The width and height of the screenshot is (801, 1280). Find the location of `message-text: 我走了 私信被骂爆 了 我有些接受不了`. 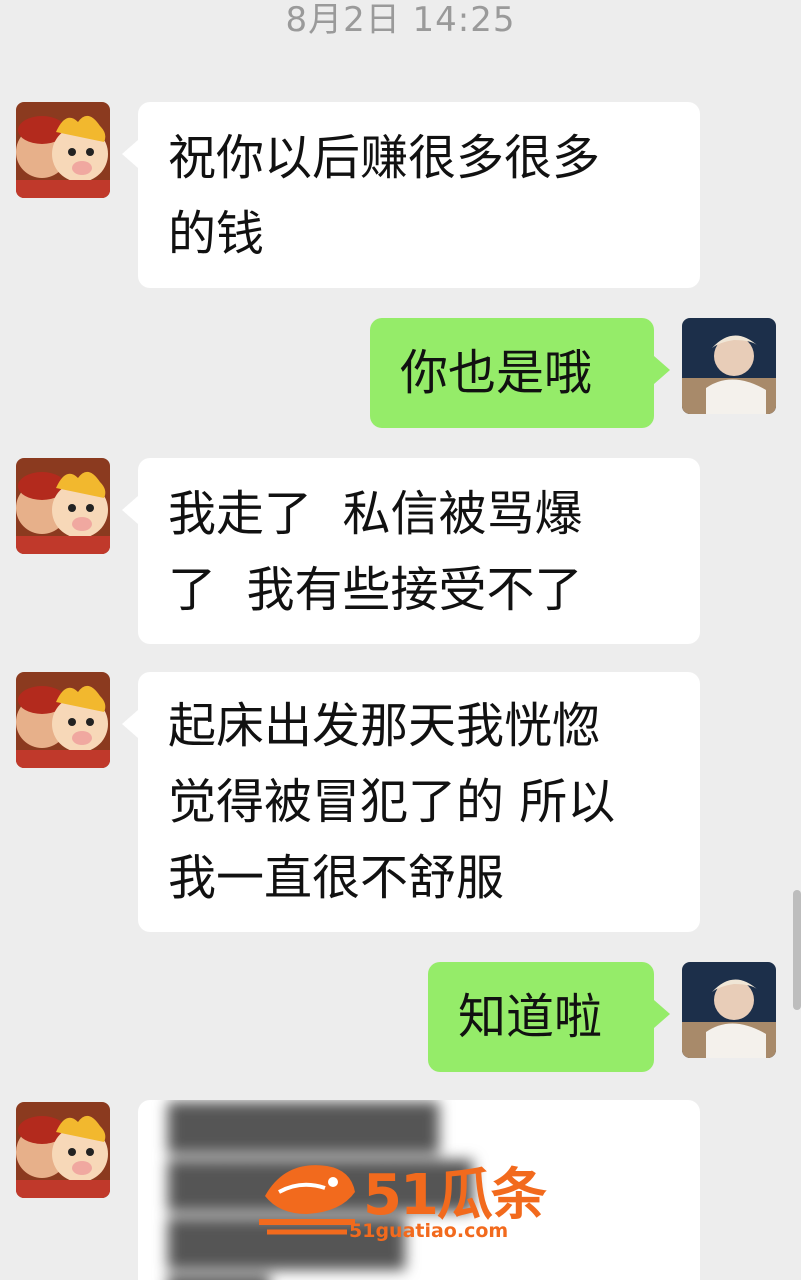

message-text: 我走了 私信被骂爆 了 我有些接受不了 is located at coordinates (375, 552).